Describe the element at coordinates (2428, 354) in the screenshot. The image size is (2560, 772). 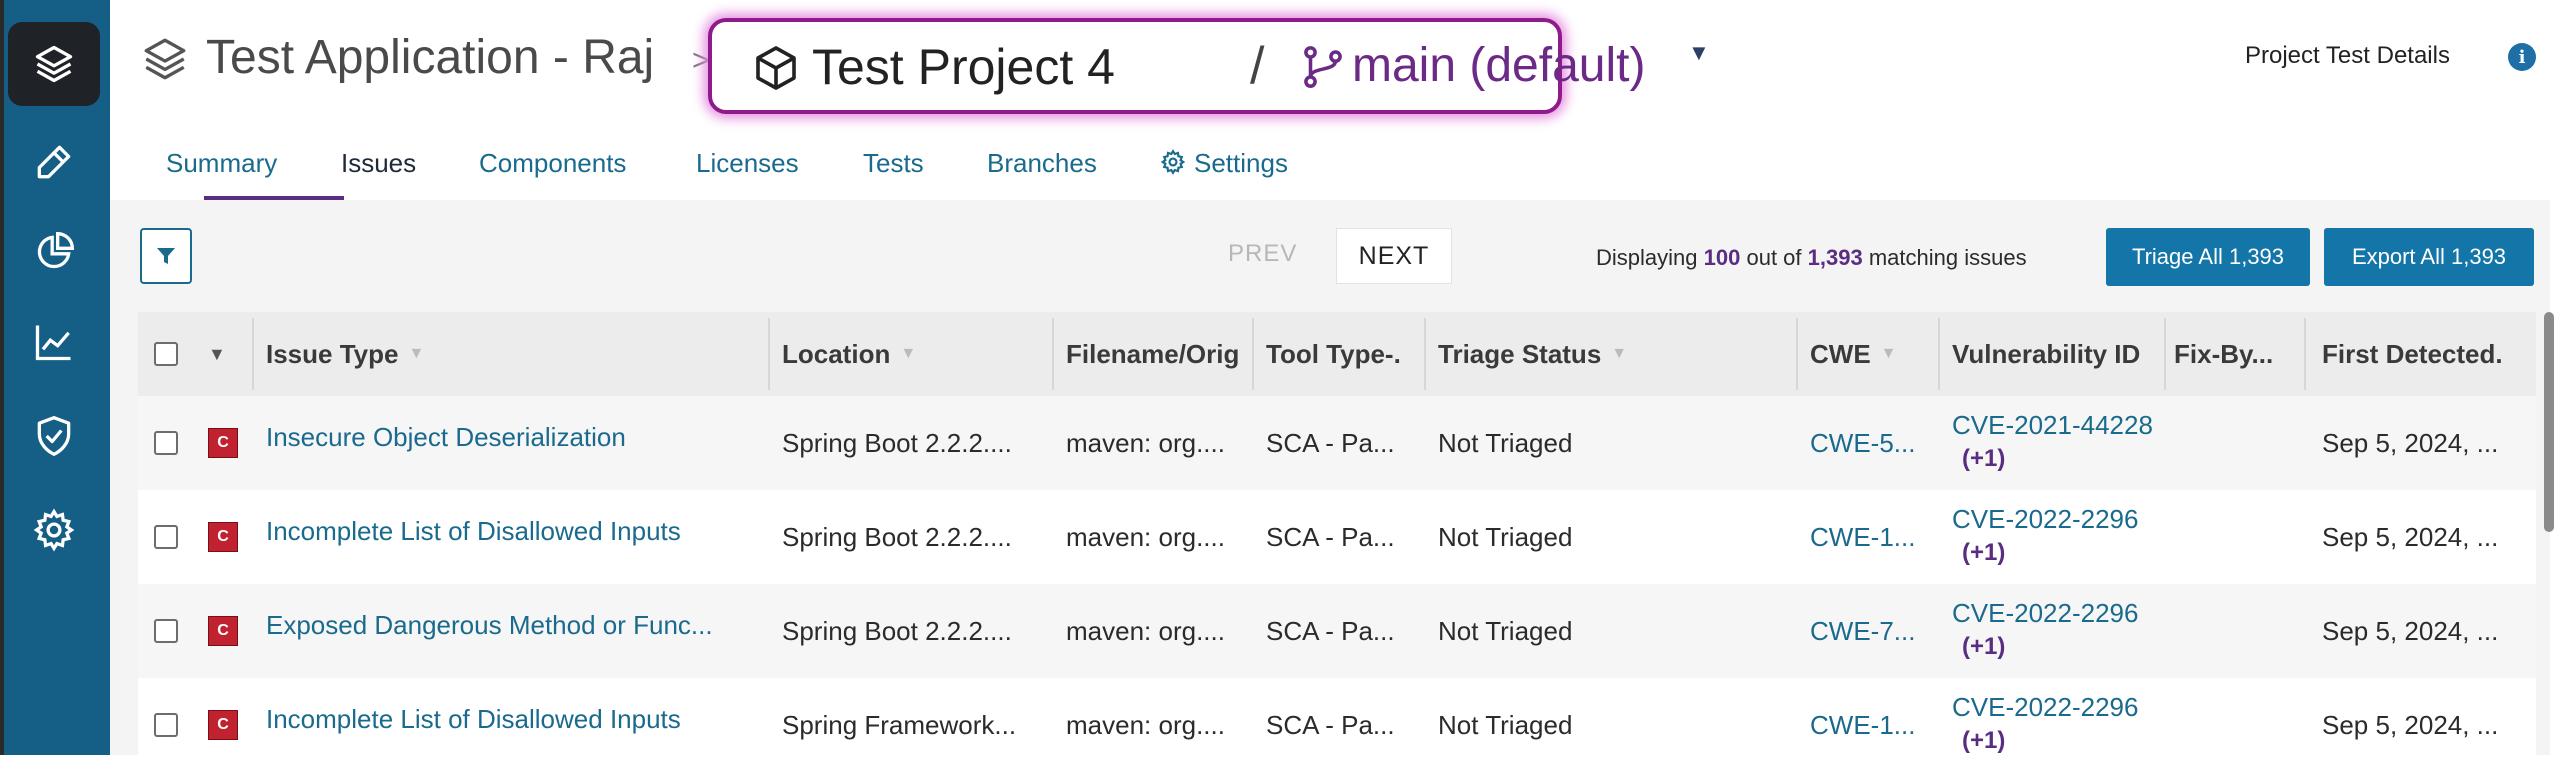
I see `column-header-first-detected: First Detected.` at that location.